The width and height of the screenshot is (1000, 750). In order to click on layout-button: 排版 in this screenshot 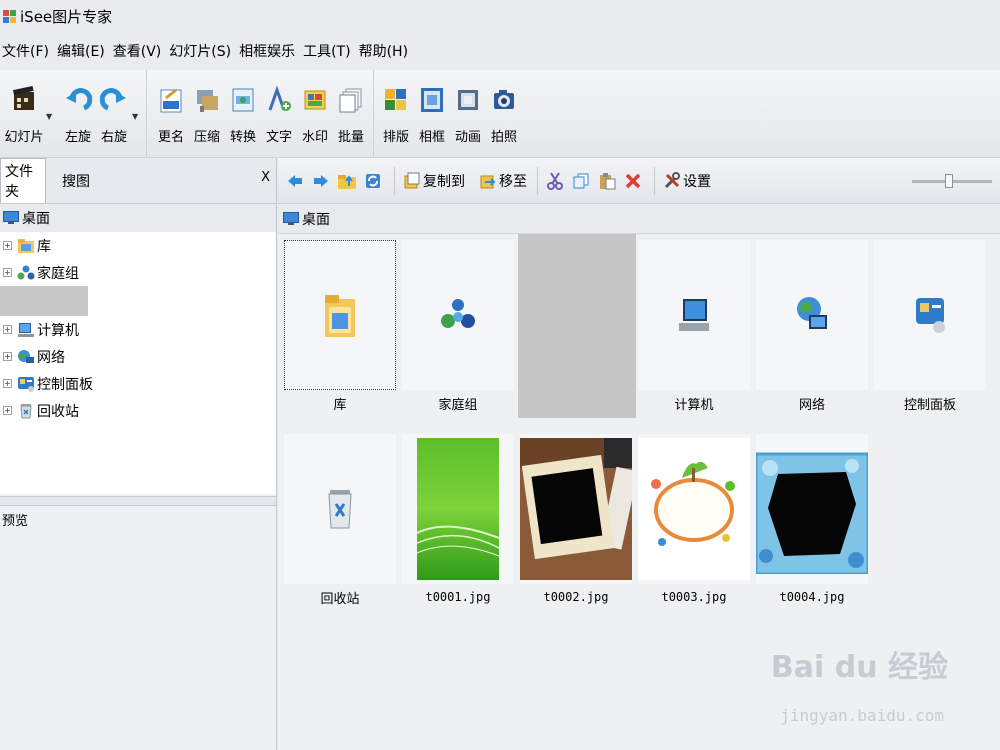, I will do `click(396, 114)`.